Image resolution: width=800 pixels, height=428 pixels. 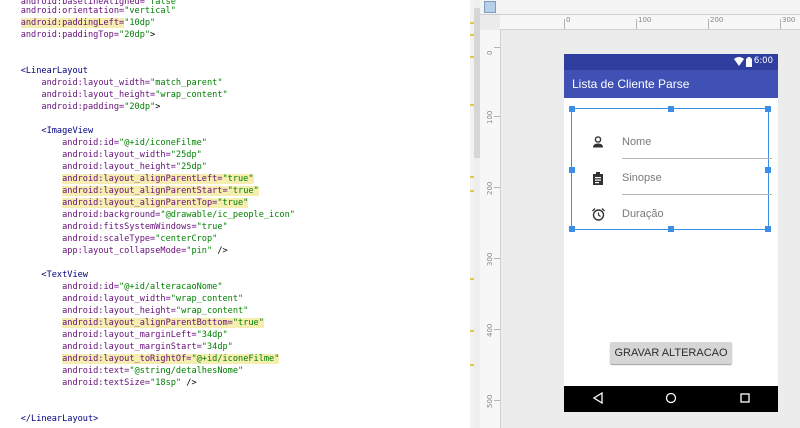 I want to click on code-line: android:layout_height="wrap_content", so click(x=124, y=311).